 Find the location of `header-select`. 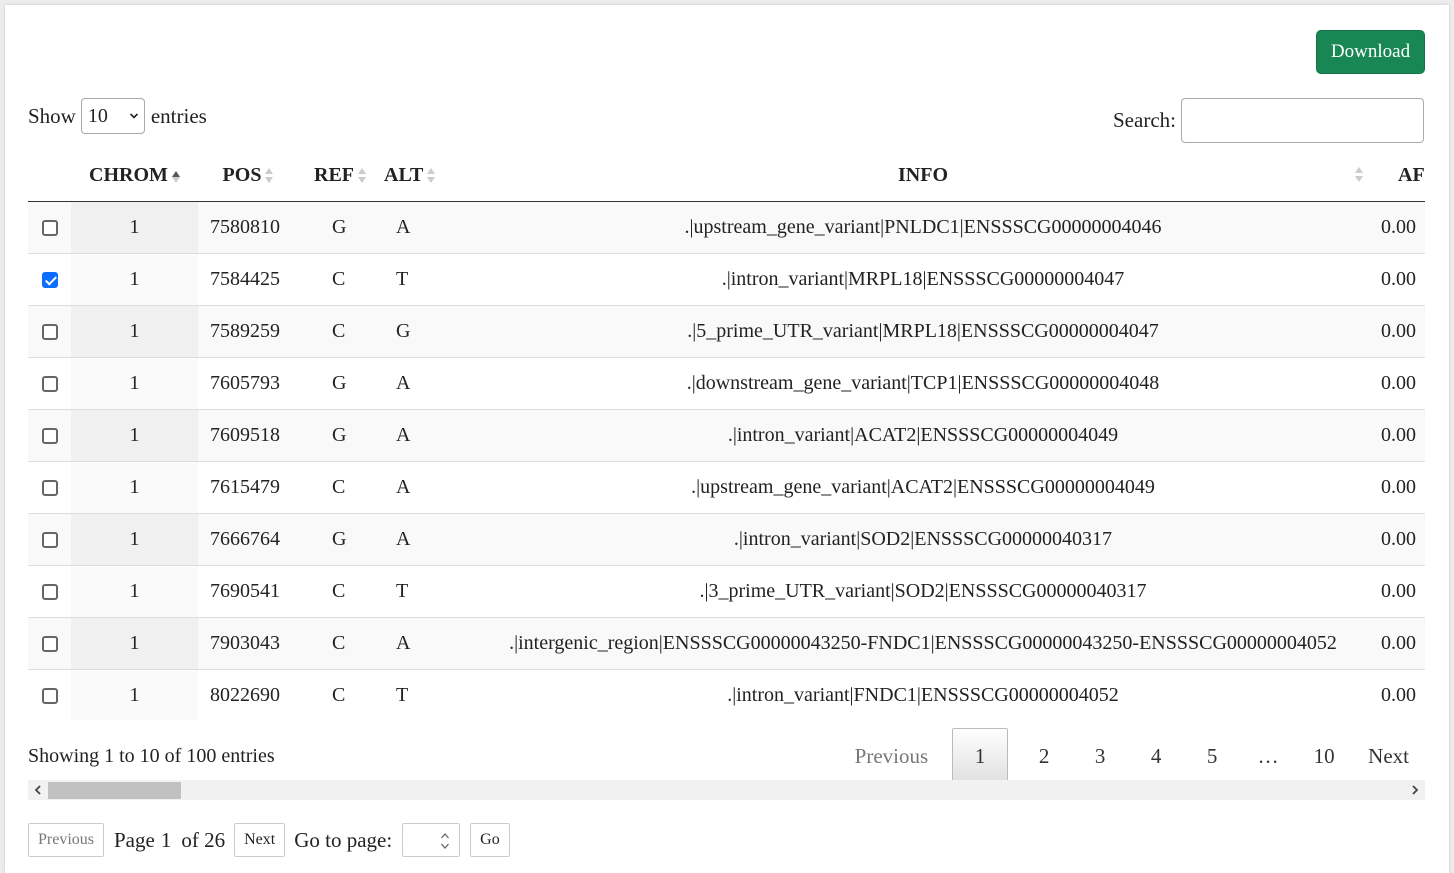

header-select is located at coordinates (49, 176).